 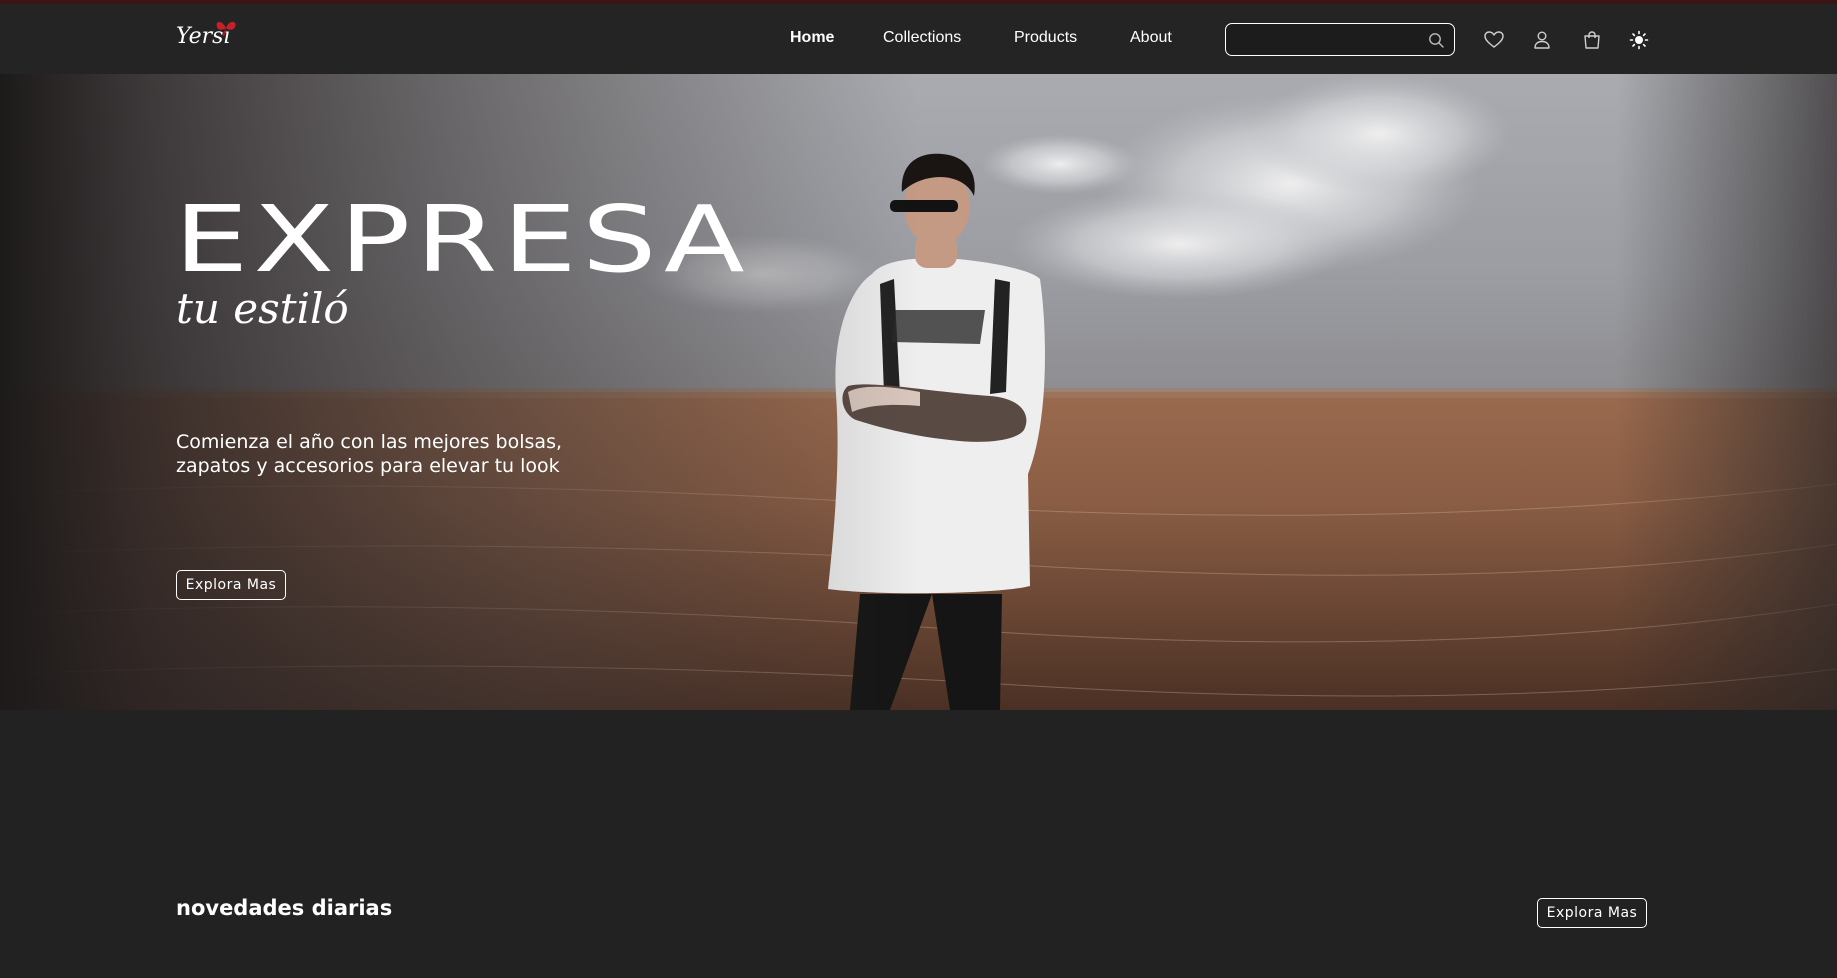 What do you see at coordinates (462, 239) in the screenshot?
I see `hero-title: EXPRESA` at bounding box center [462, 239].